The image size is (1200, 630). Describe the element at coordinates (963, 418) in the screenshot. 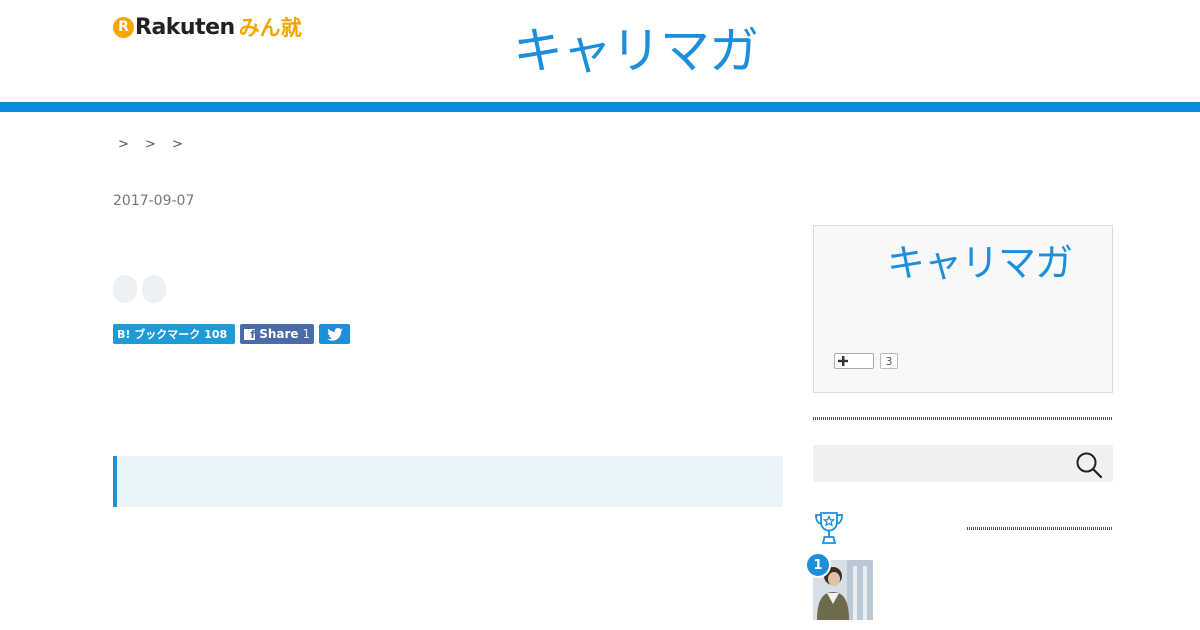

I see `sidebar-divider` at that location.